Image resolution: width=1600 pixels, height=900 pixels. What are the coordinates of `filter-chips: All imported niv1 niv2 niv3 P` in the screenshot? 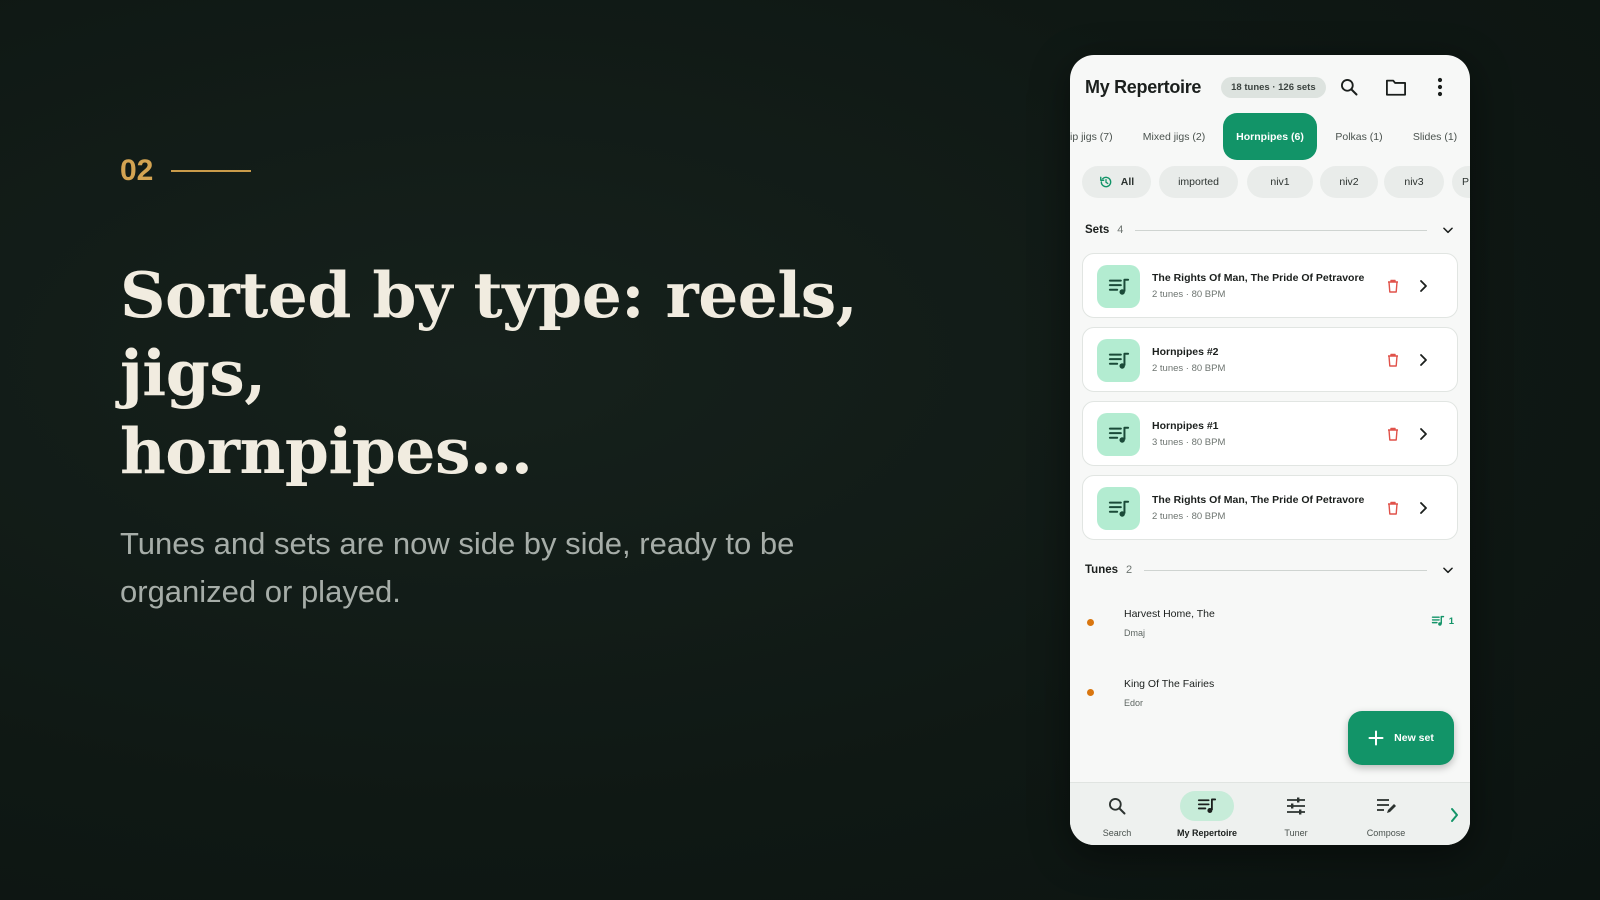 It's located at (1270, 182).